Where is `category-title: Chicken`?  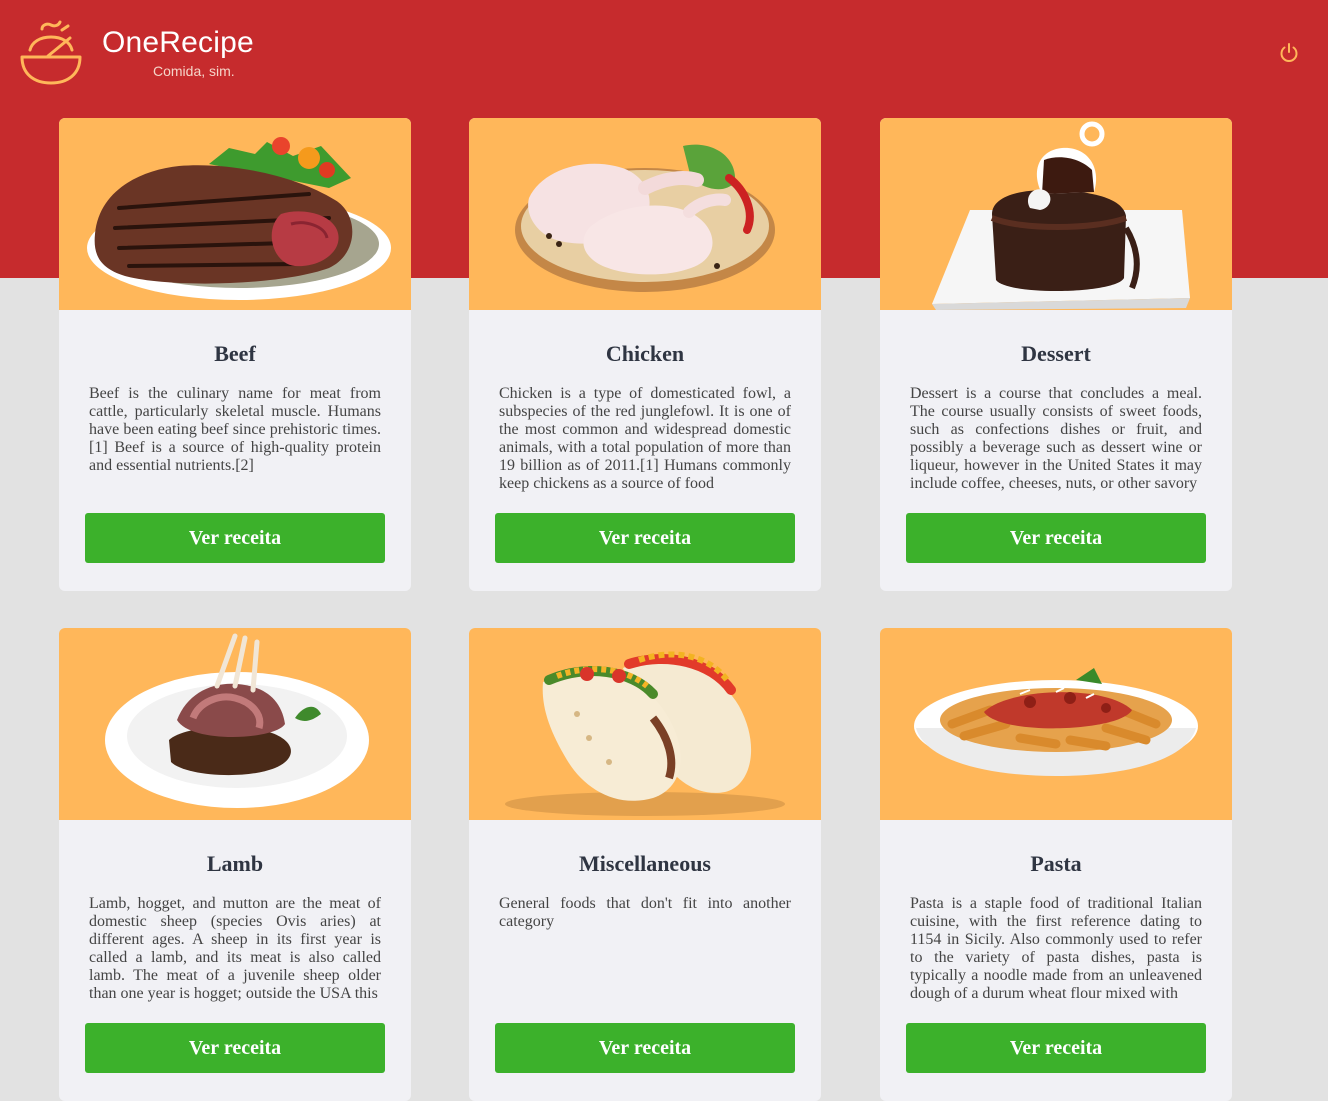
category-title: Chicken is located at coordinates (645, 353).